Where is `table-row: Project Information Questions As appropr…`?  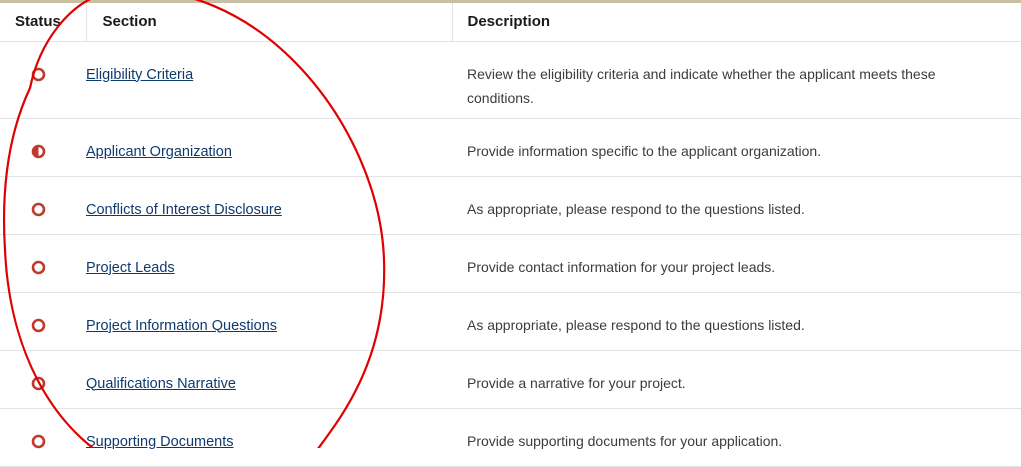 table-row: Project Information Questions As appropr… is located at coordinates (510, 321).